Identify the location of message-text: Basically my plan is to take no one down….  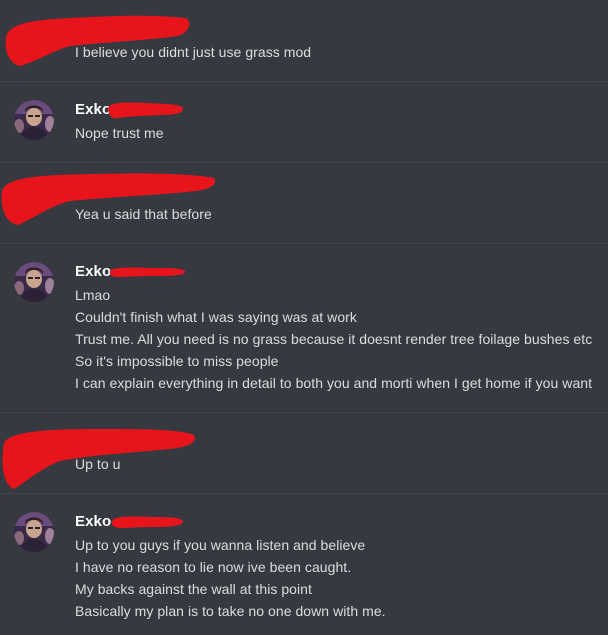
(230, 611).